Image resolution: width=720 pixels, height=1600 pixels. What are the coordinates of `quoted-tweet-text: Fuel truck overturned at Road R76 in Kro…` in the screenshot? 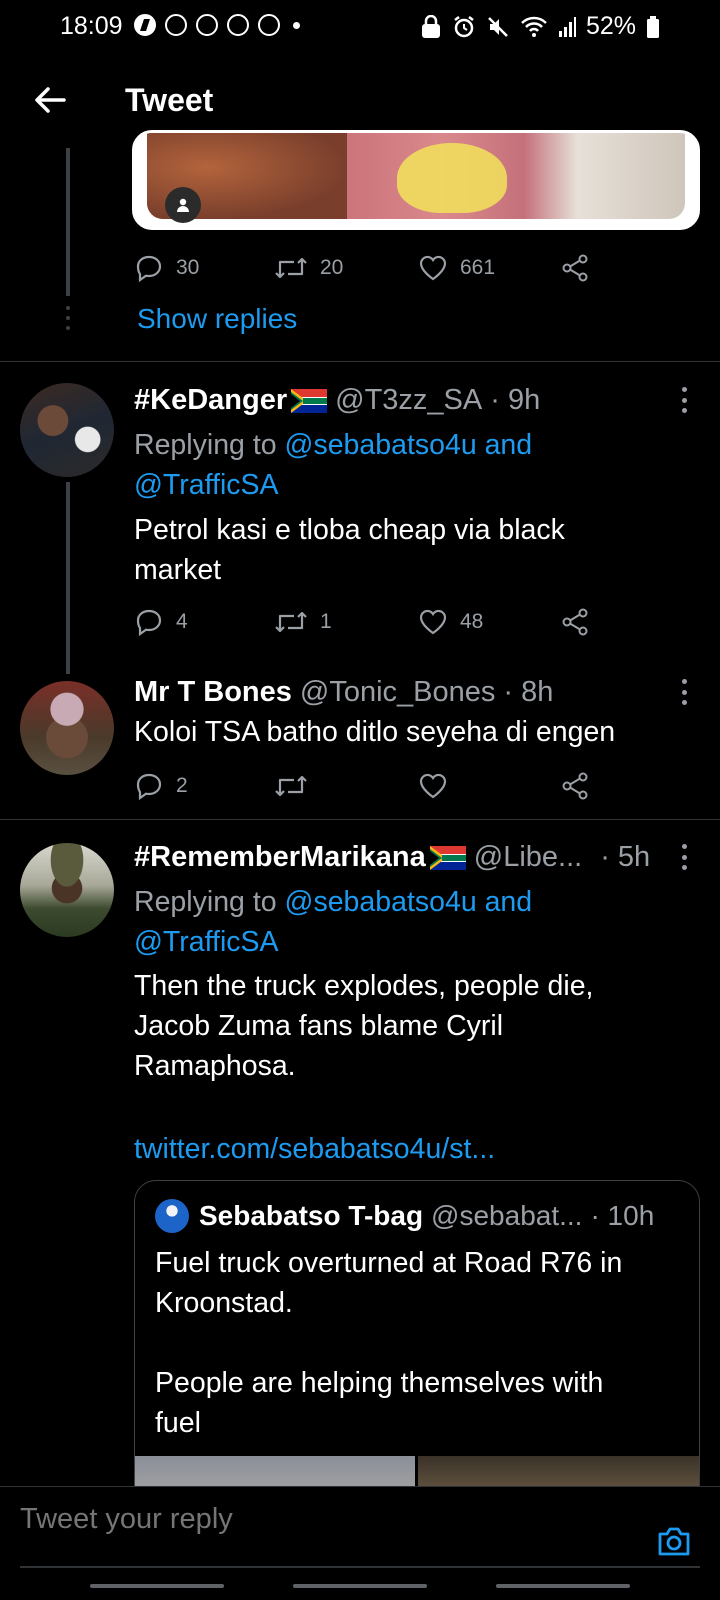 It's located at (420, 1343).